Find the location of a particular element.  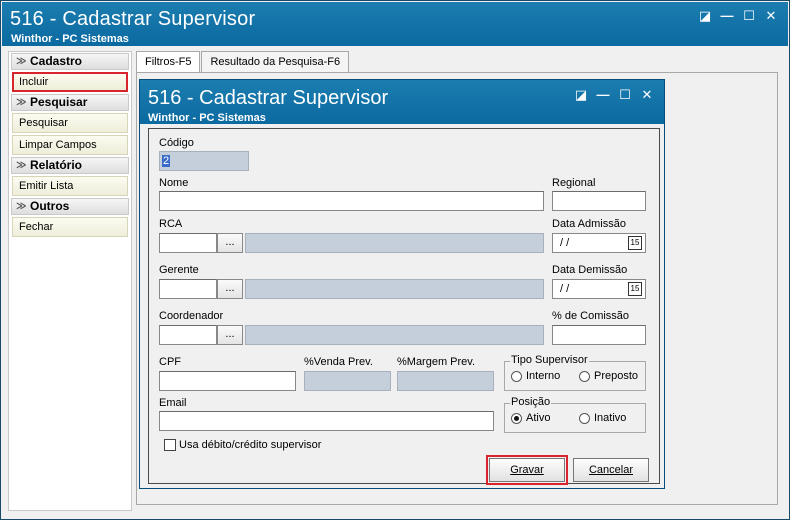

tab-strip: Filtros-F5 Resultado da Pesquisa-F6 is located at coordinates (243, 62).